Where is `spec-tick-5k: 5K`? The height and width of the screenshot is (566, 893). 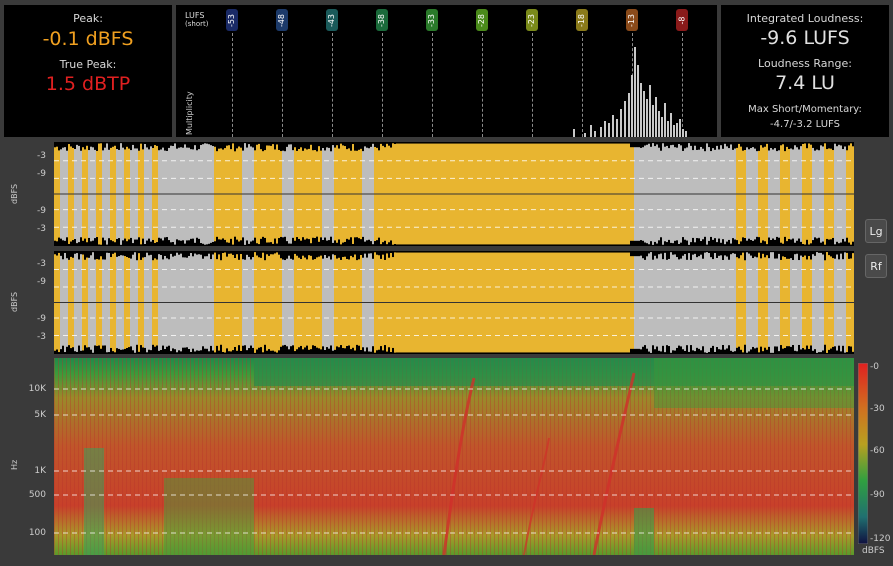
spec-tick-5k: 5K is located at coordinates (40, 415).